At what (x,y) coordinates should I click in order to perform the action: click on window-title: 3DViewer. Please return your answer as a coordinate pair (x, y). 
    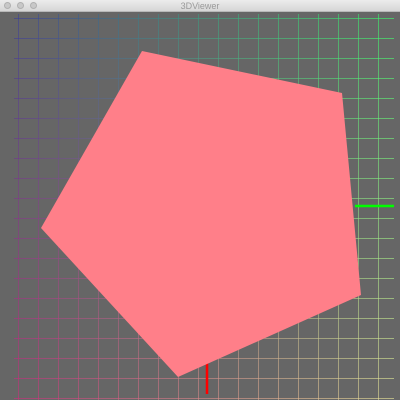
    Looking at the image, I should click on (200, 6).